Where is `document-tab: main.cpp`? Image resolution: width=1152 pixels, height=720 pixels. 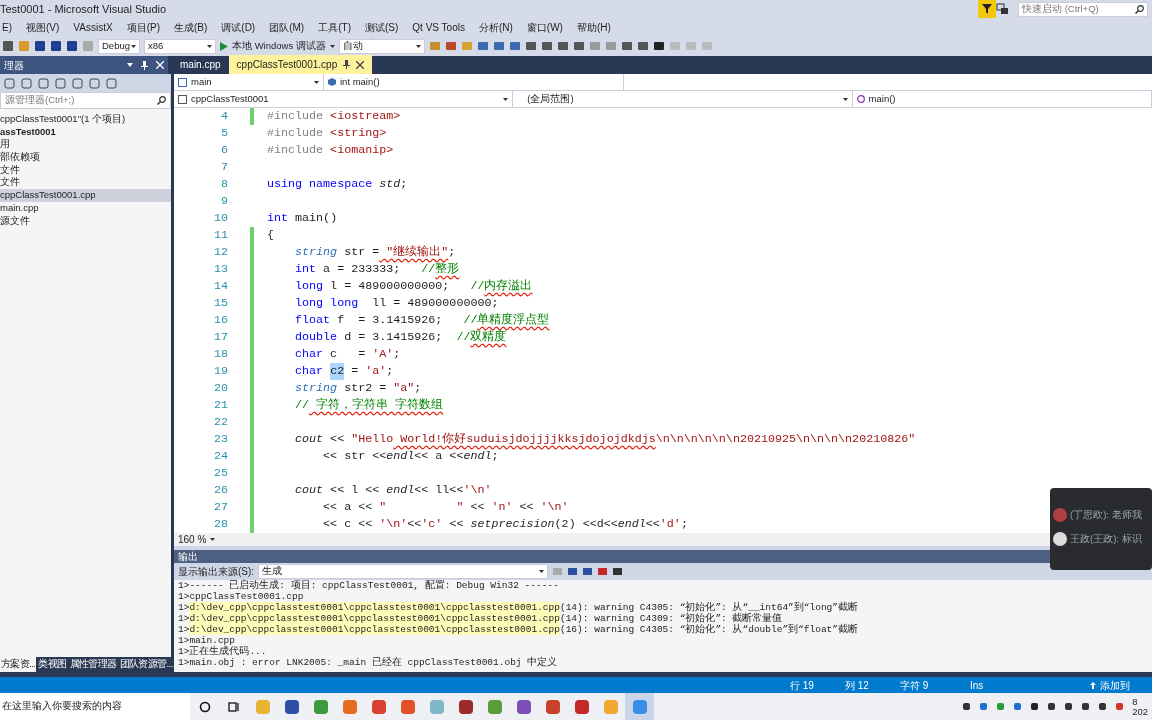
document-tab: main.cpp is located at coordinates (200, 64).